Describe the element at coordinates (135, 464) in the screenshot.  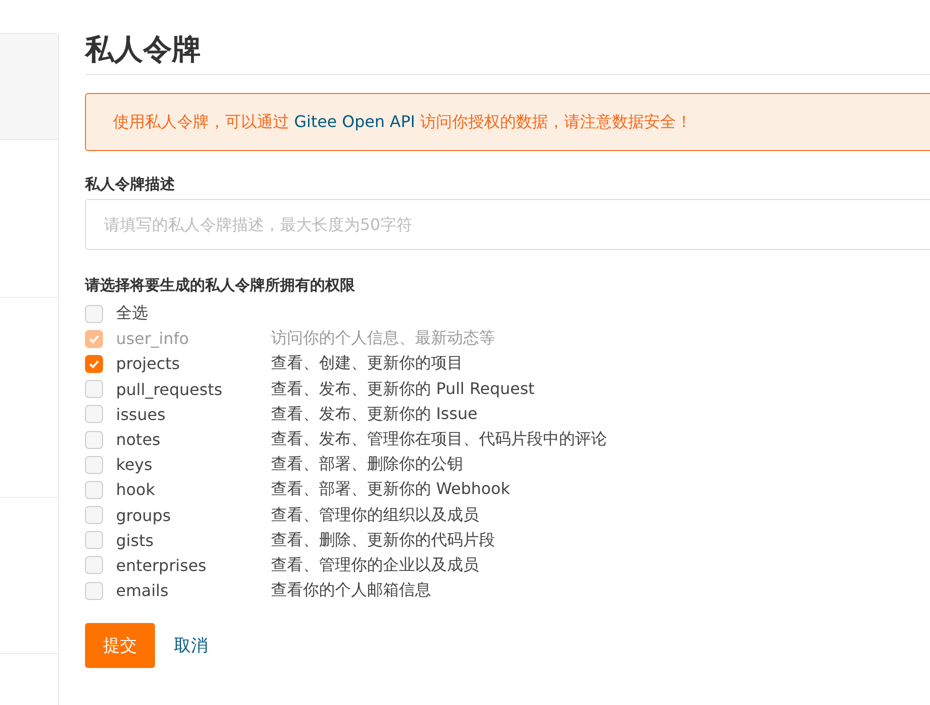
I see `permission-name: keys` at that location.